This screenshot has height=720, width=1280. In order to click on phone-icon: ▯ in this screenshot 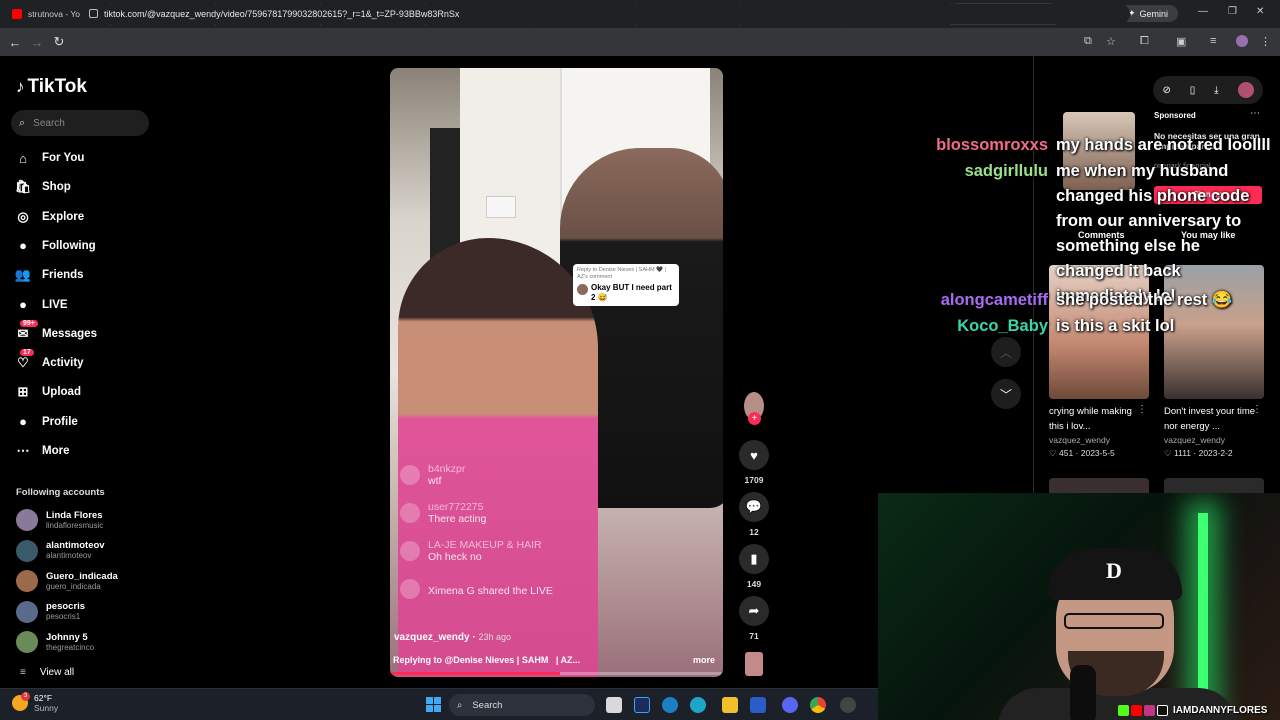, I will do `click(1193, 90)`.